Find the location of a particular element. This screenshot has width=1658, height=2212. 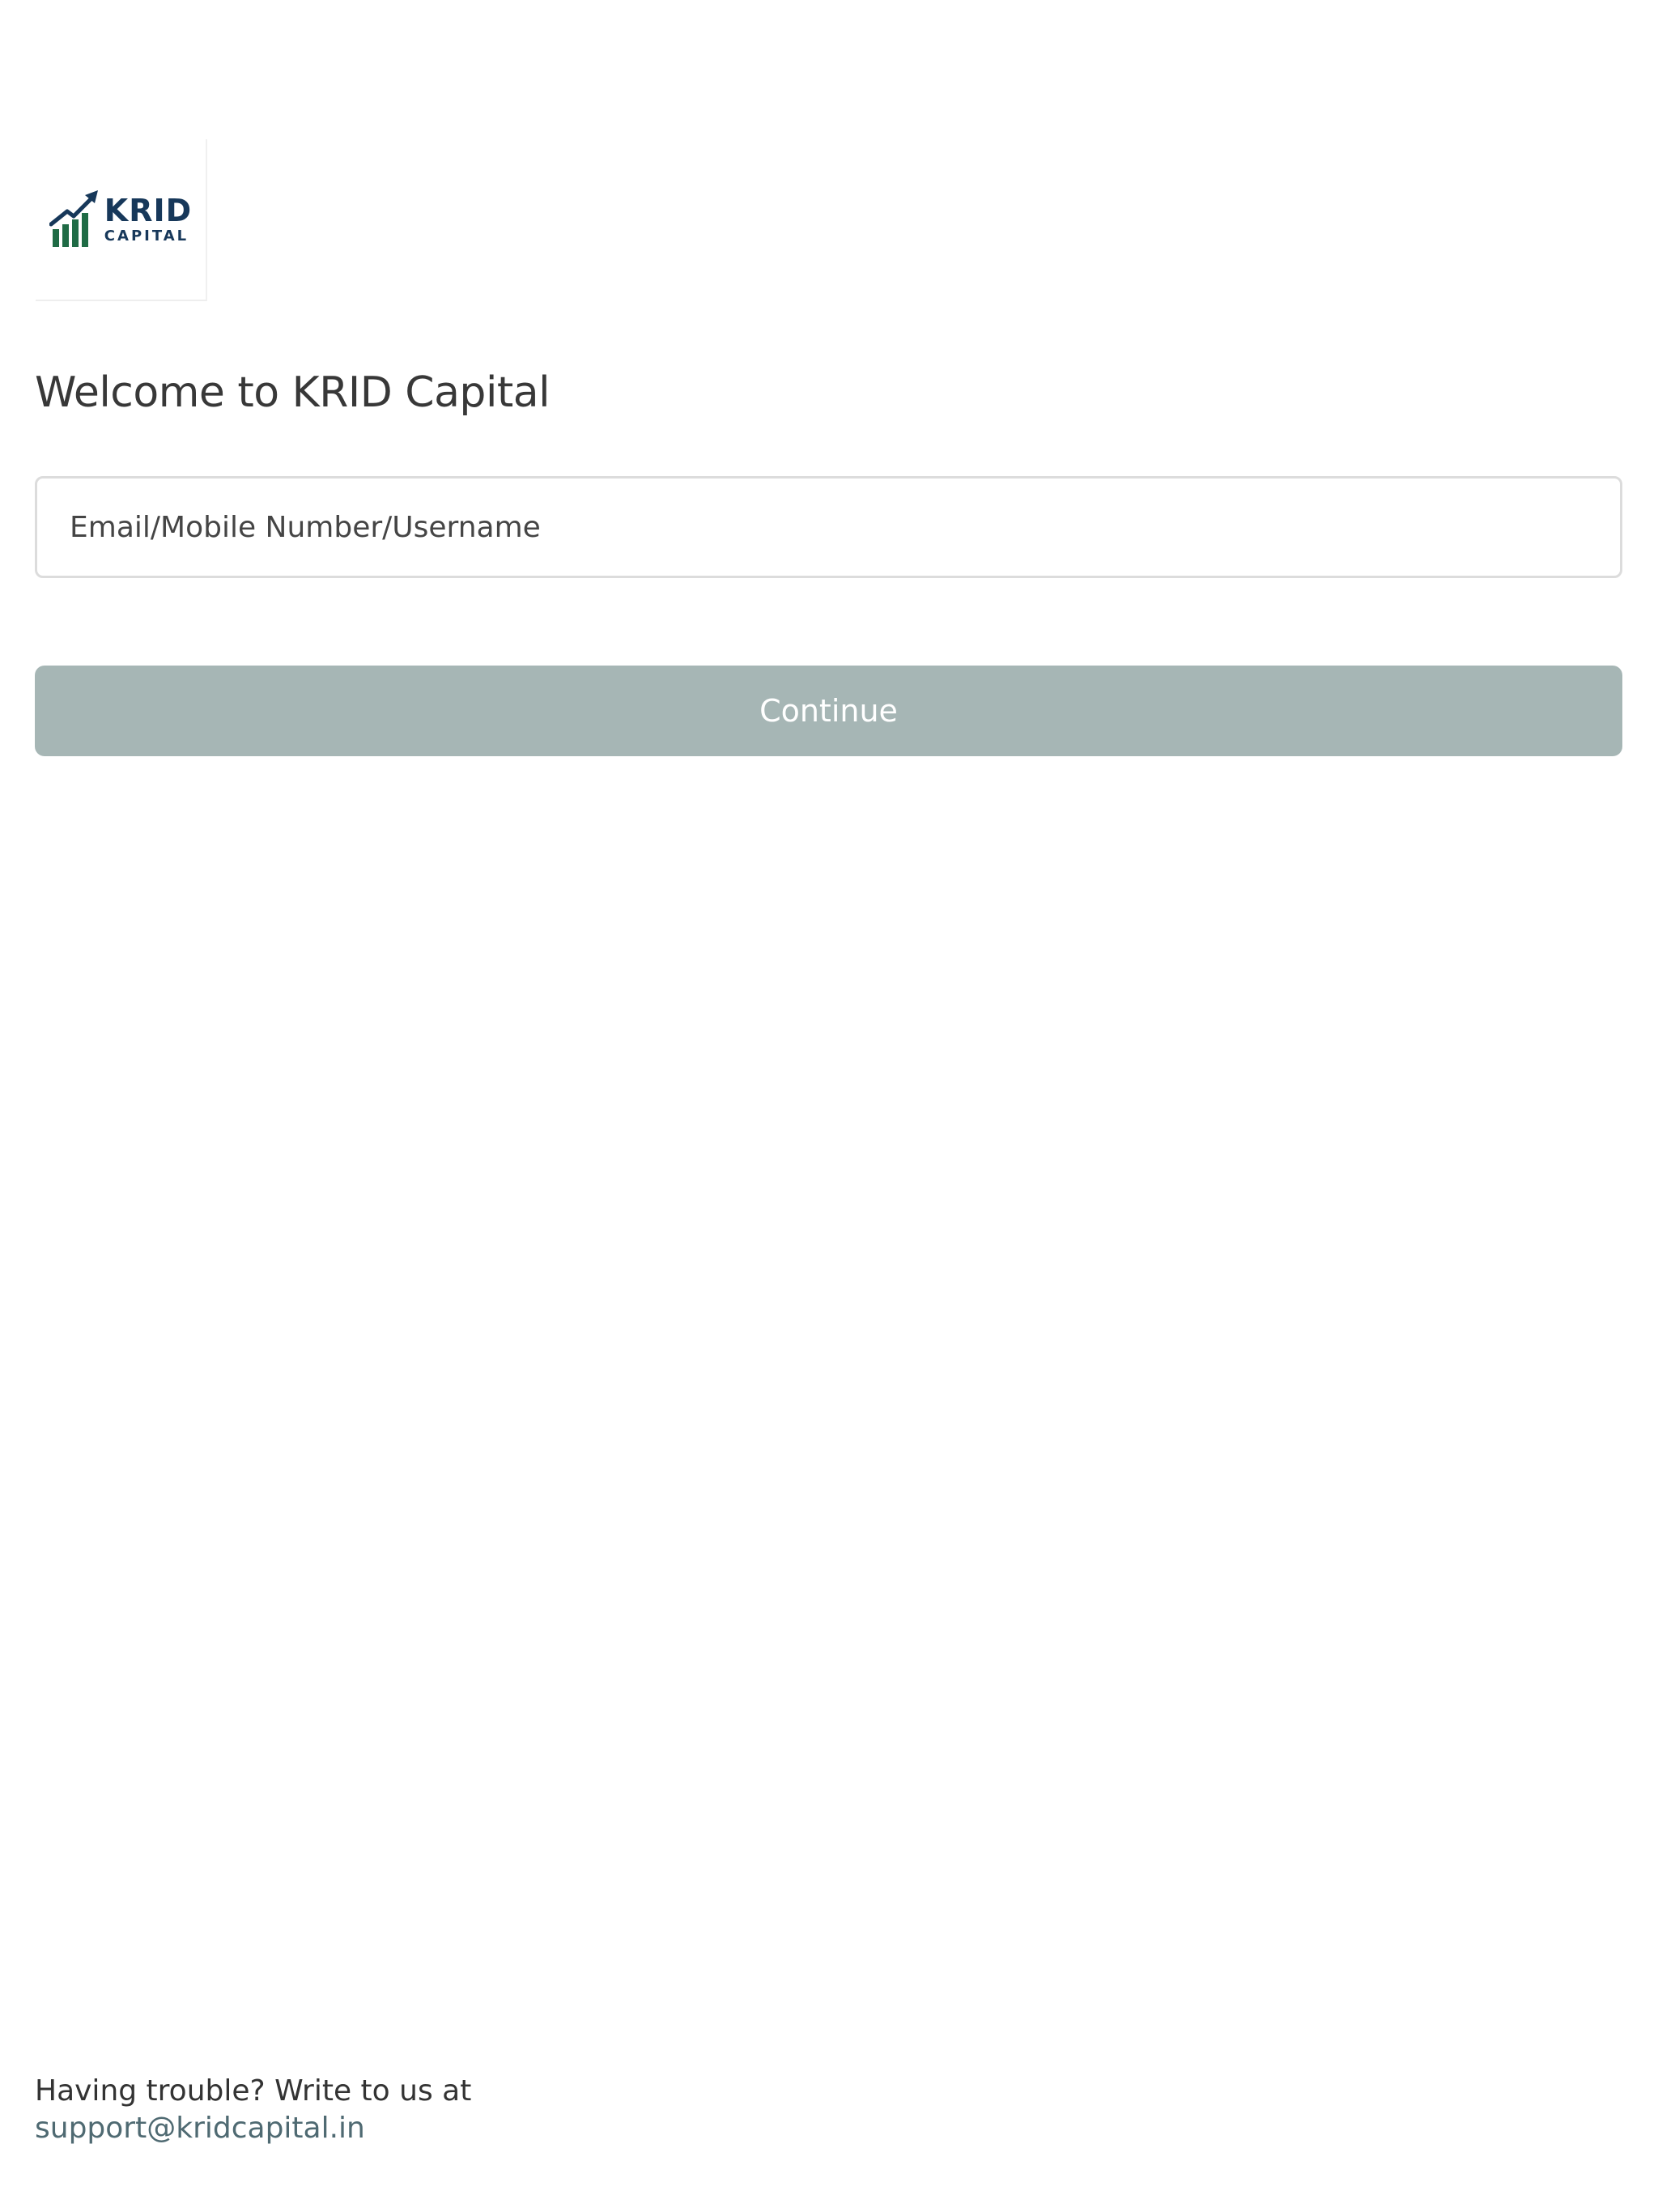

support-email-link: support@kridcapital.in is located at coordinates (253, 2129).